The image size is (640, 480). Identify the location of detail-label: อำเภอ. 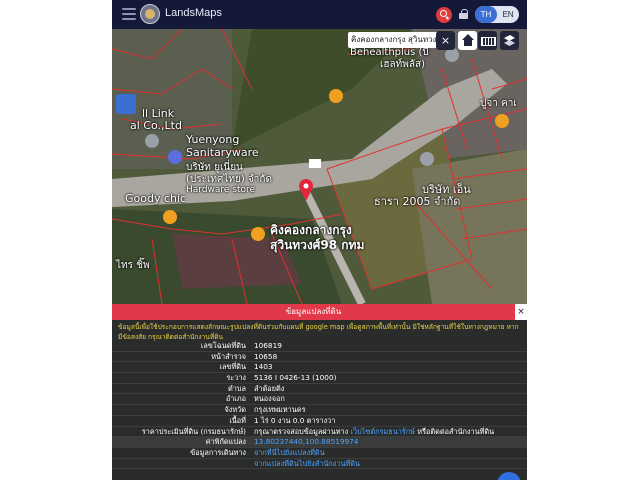
(235, 399).